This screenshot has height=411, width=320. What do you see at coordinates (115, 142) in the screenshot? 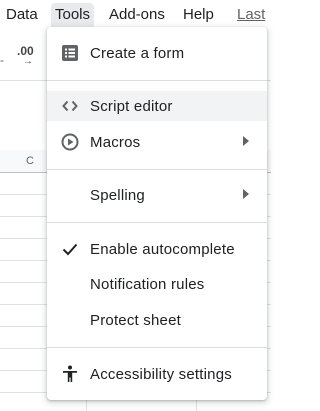
I see `menu-item-label: Macros` at bounding box center [115, 142].